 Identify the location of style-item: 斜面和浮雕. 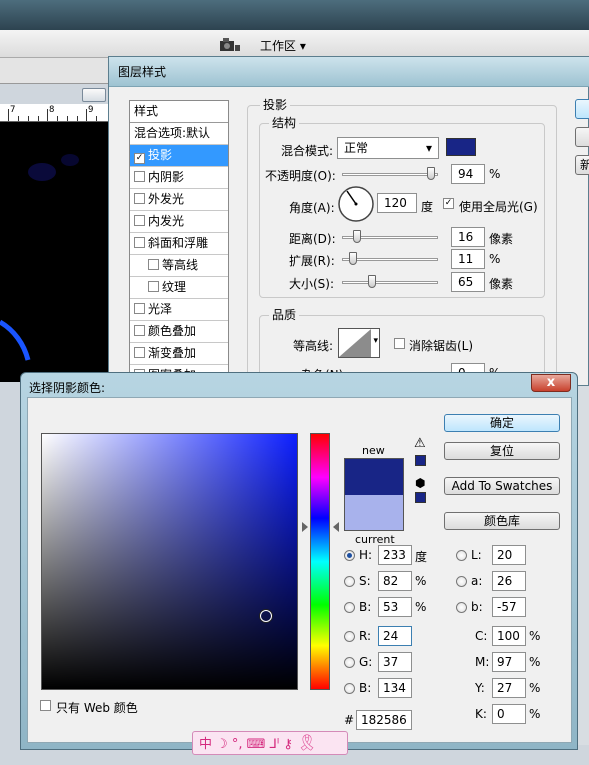
(179, 244).